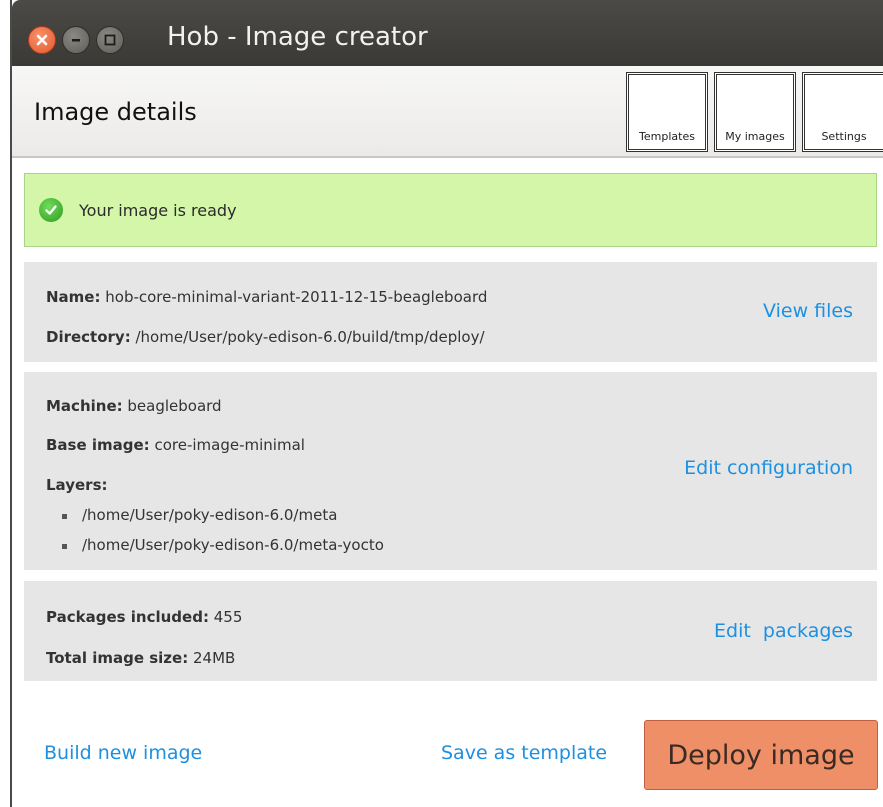 This screenshot has height=807, width=883. What do you see at coordinates (84, 406) in the screenshot?
I see `machine-label: Machine:` at bounding box center [84, 406].